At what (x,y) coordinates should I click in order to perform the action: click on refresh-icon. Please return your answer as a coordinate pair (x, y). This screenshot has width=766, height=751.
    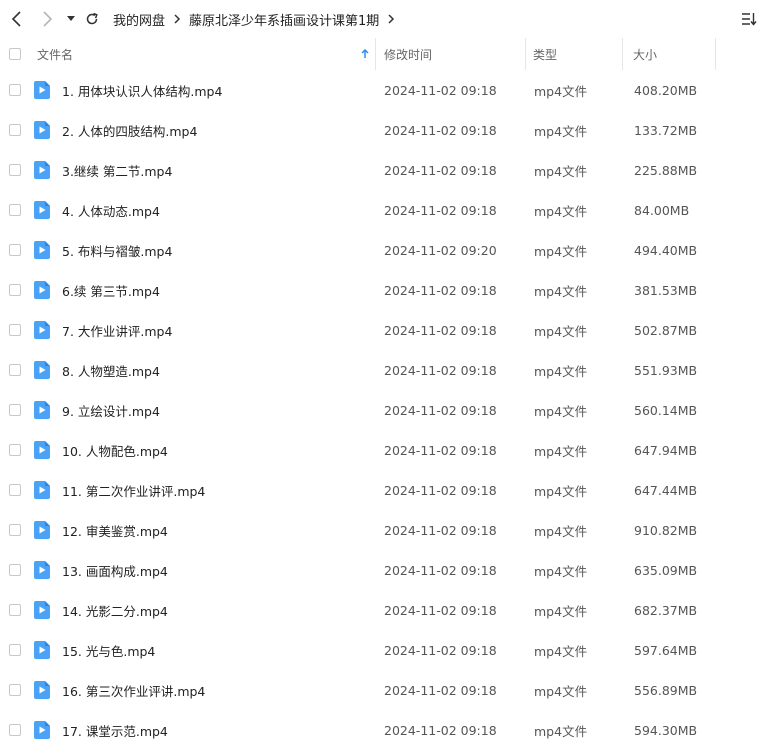
    Looking at the image, I should click on (92, 18).